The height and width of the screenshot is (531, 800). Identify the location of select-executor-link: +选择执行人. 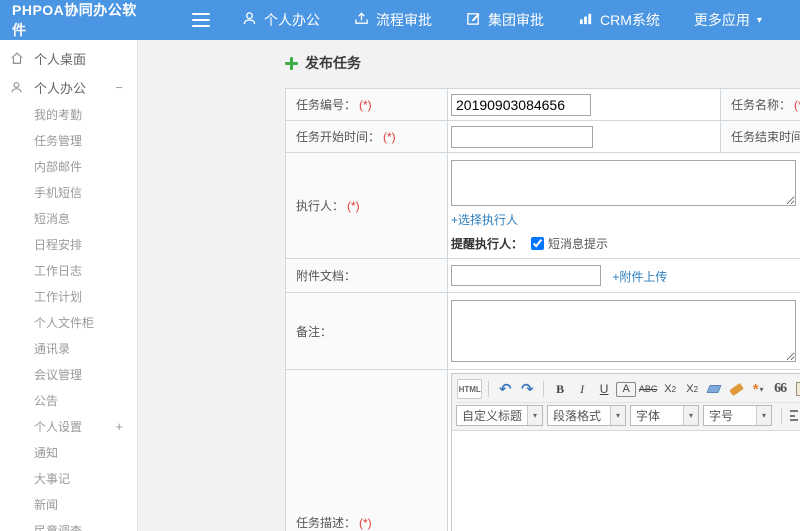
(484, 220).